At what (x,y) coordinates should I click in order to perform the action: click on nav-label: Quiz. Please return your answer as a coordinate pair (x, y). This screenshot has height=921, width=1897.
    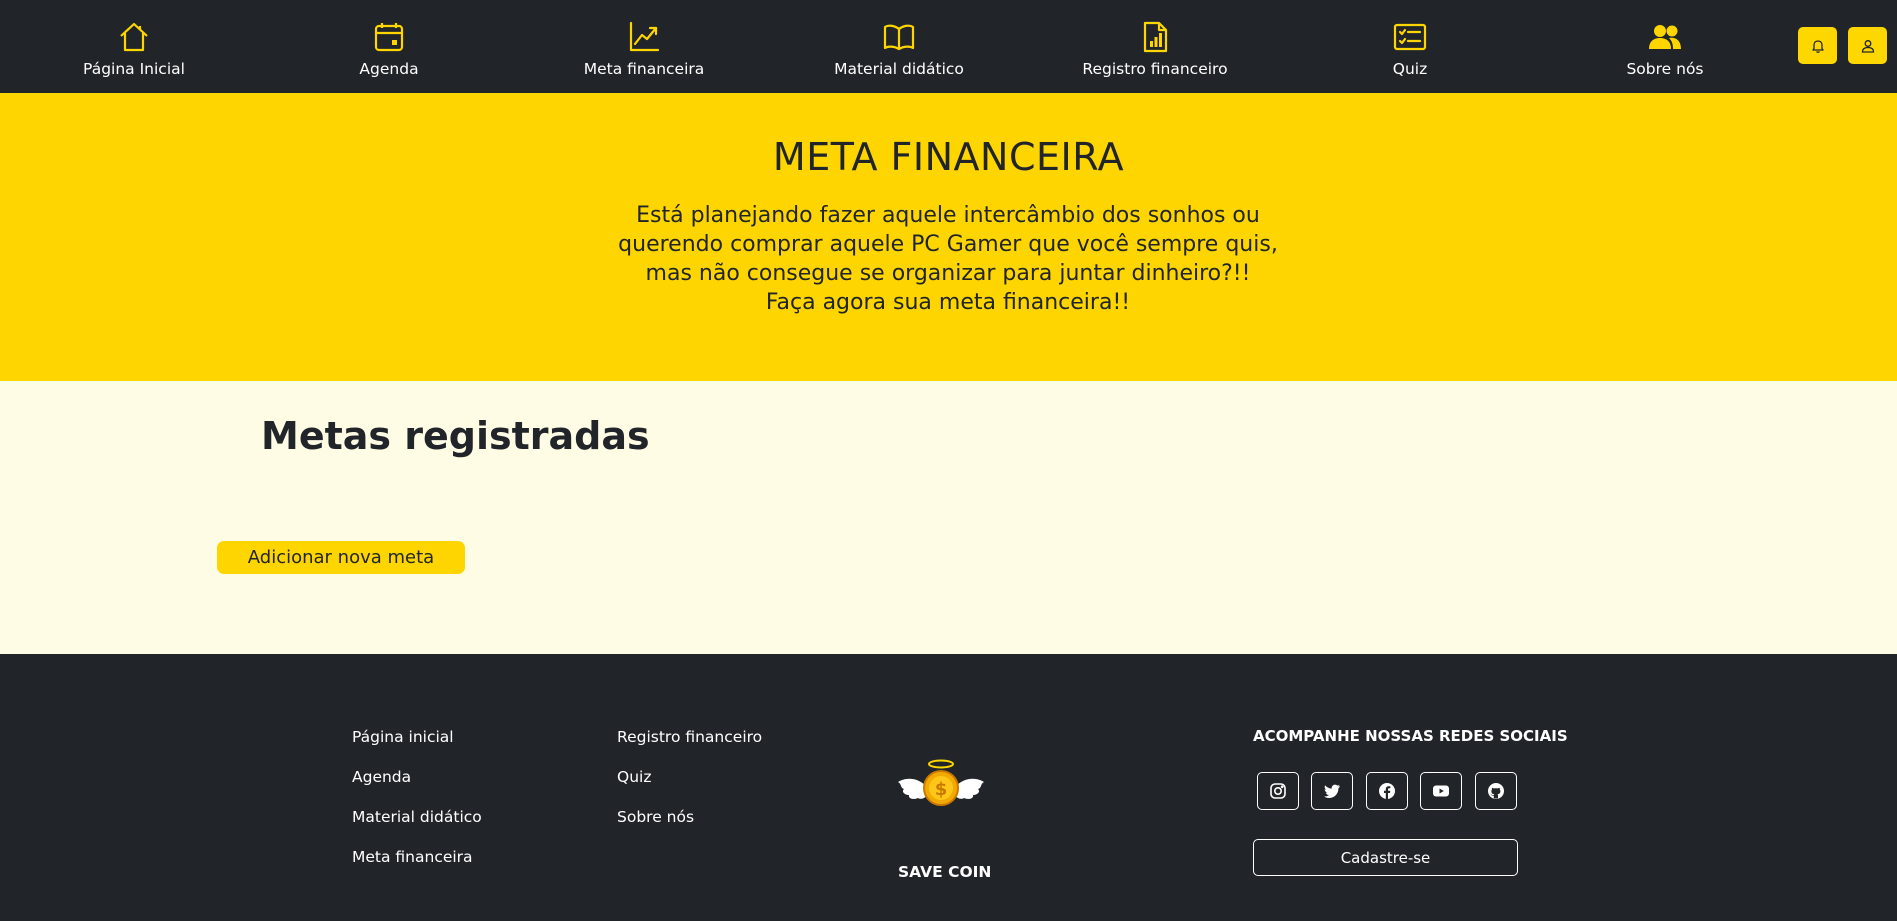
    Looking at the image, I should click on (1410, 69).